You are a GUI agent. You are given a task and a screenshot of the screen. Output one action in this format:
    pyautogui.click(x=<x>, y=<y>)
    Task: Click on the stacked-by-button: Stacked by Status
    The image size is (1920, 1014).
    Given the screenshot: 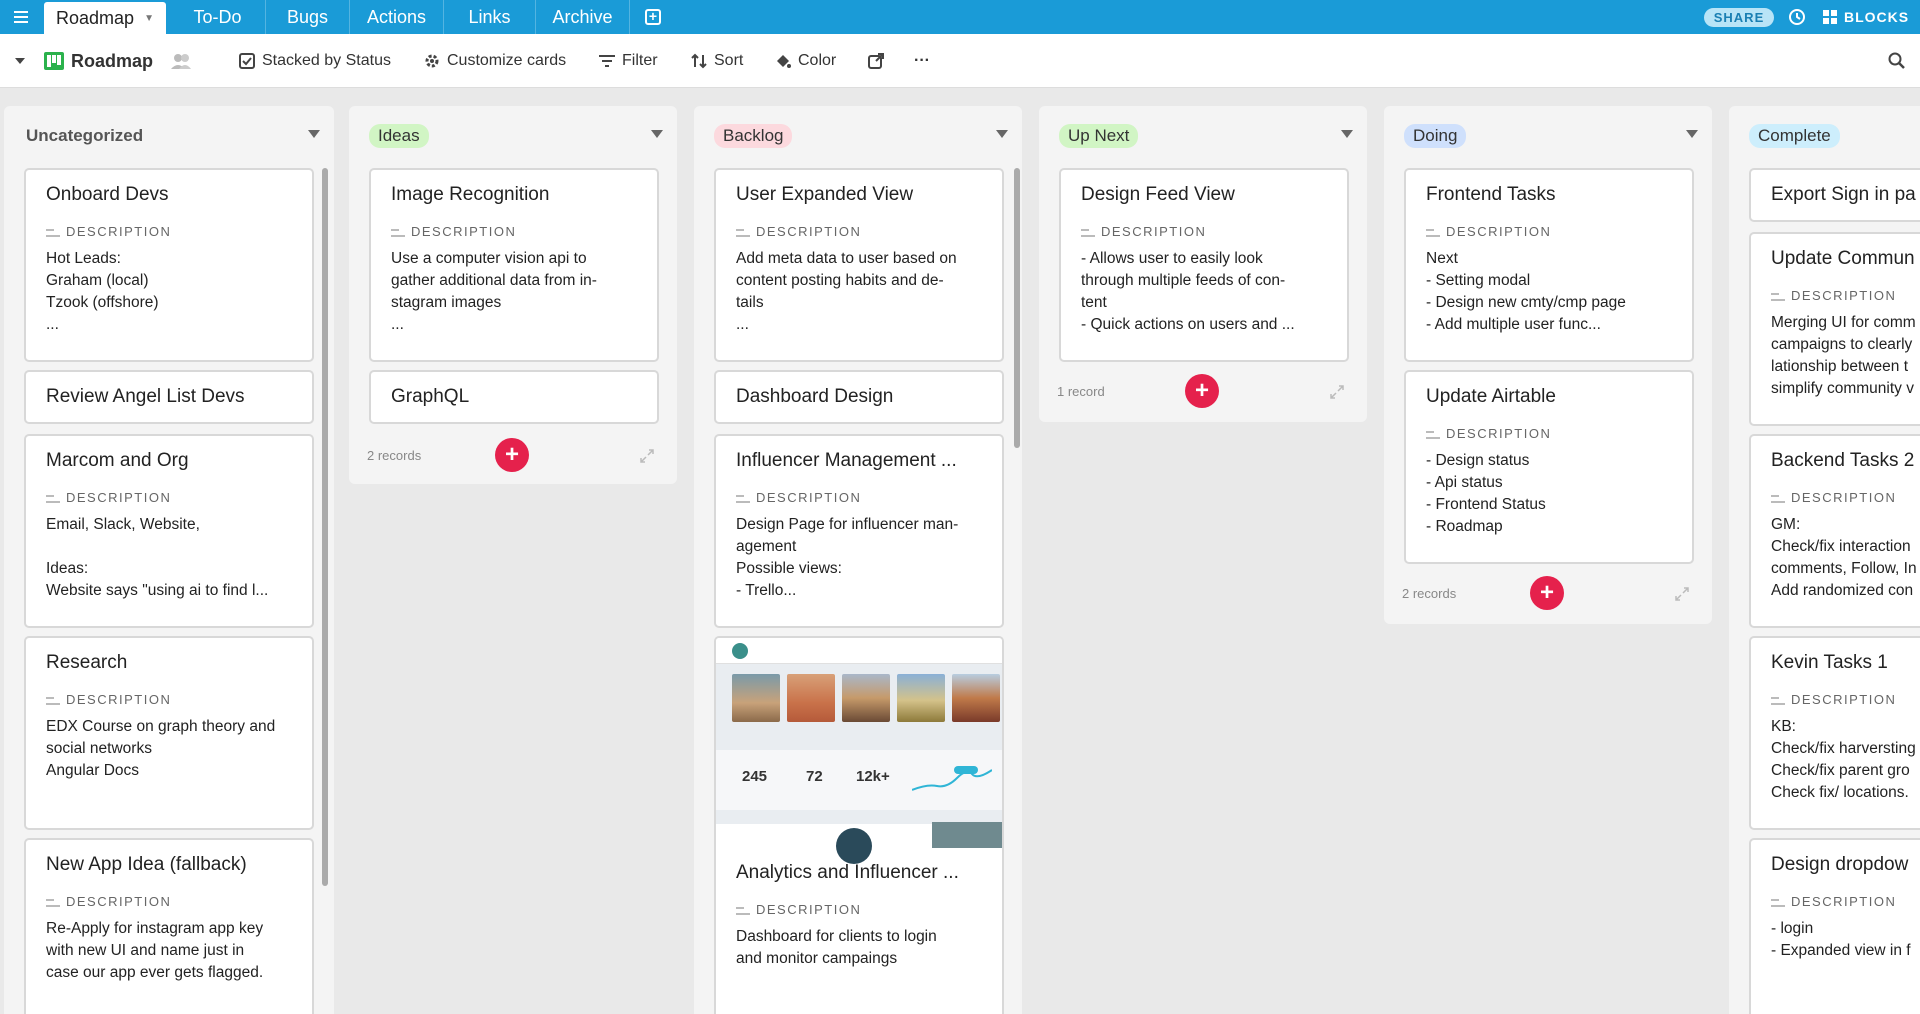 What is the action you would take?
    pyautogui.click(x=315, y=61)
    